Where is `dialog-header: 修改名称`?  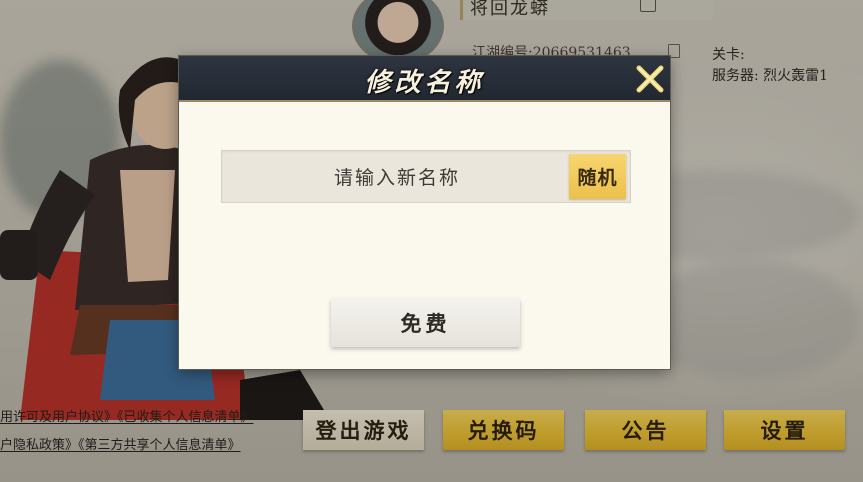 dialog-header: 修改名称 is located at coordinates (424, 79).